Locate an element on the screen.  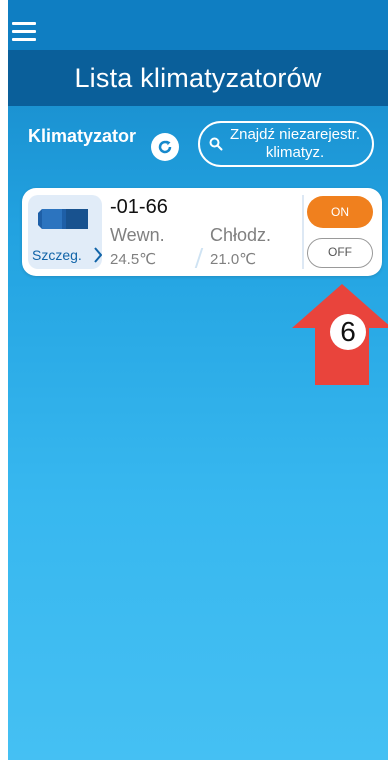
search-label-line1: Znajdź niezarejestr. is located at coordinates (295, 134).